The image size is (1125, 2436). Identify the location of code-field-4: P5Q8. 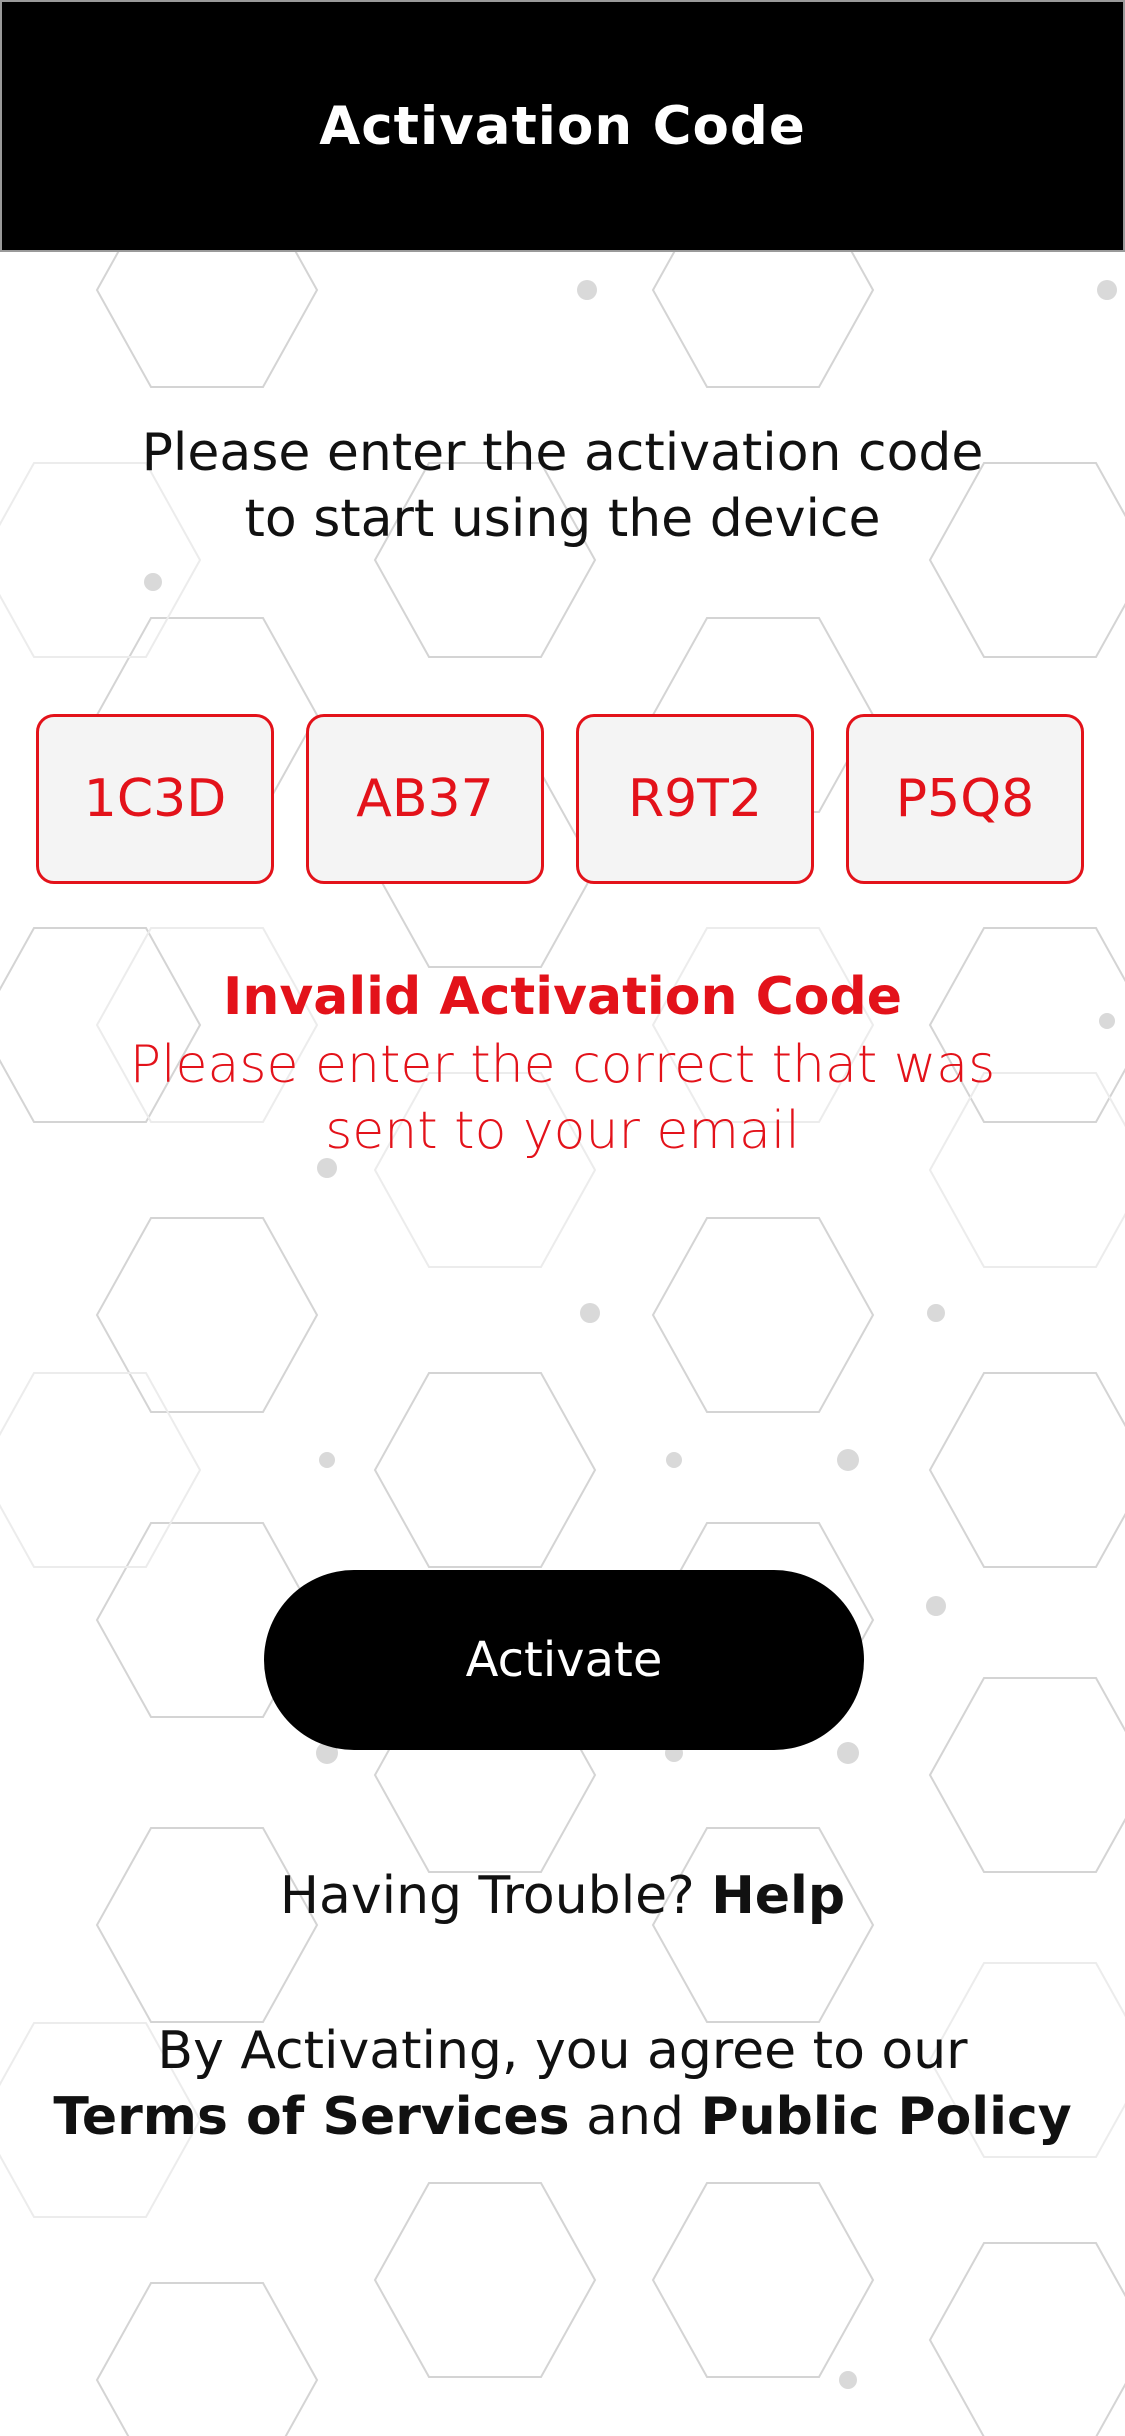
(965, 799).